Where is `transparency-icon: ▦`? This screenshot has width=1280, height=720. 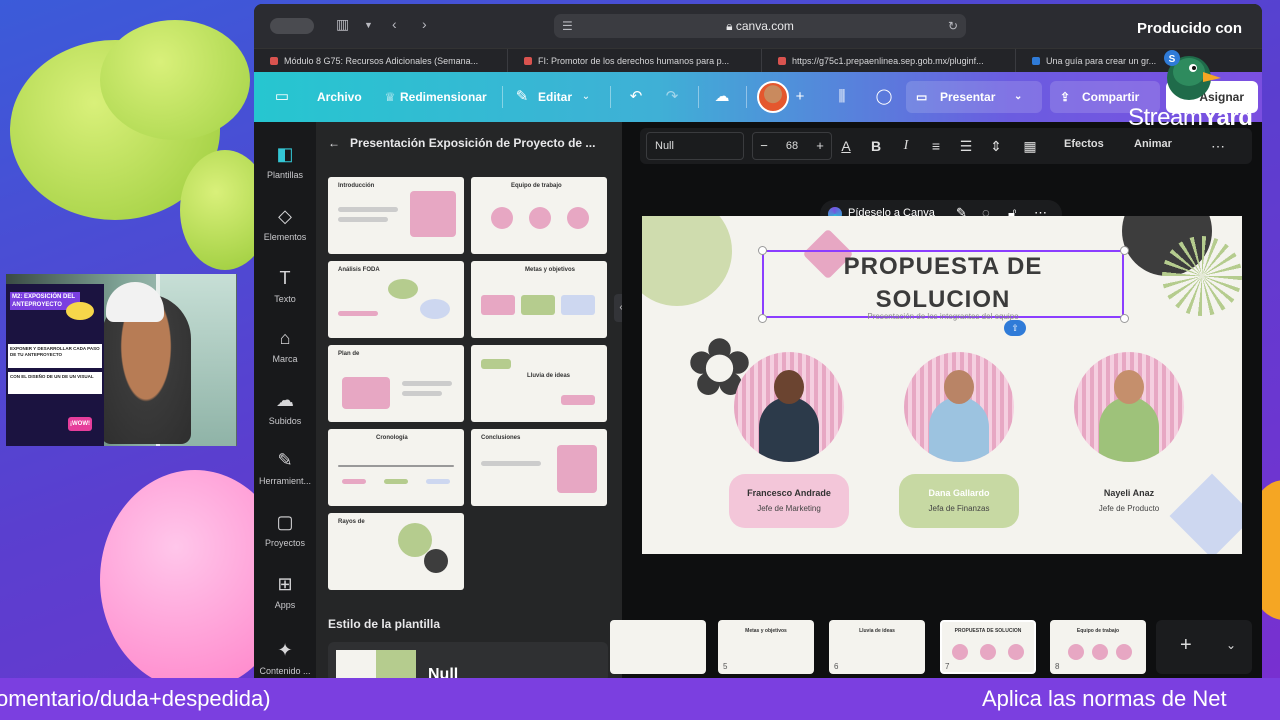 transparency-icon: ▦ is located at coordinates (1030, 146).